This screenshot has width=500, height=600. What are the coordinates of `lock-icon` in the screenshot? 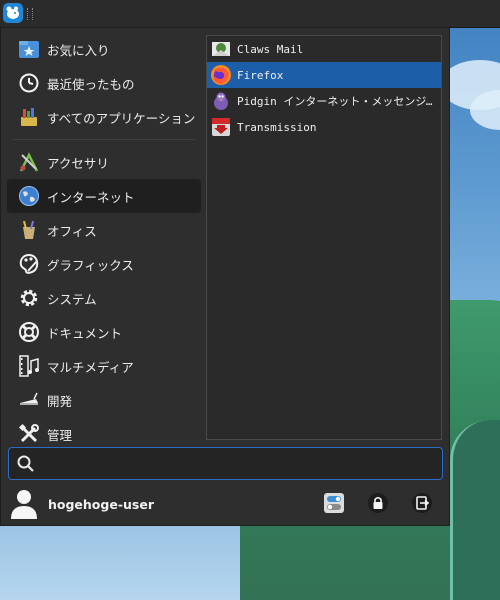 It's located at (378, 503).